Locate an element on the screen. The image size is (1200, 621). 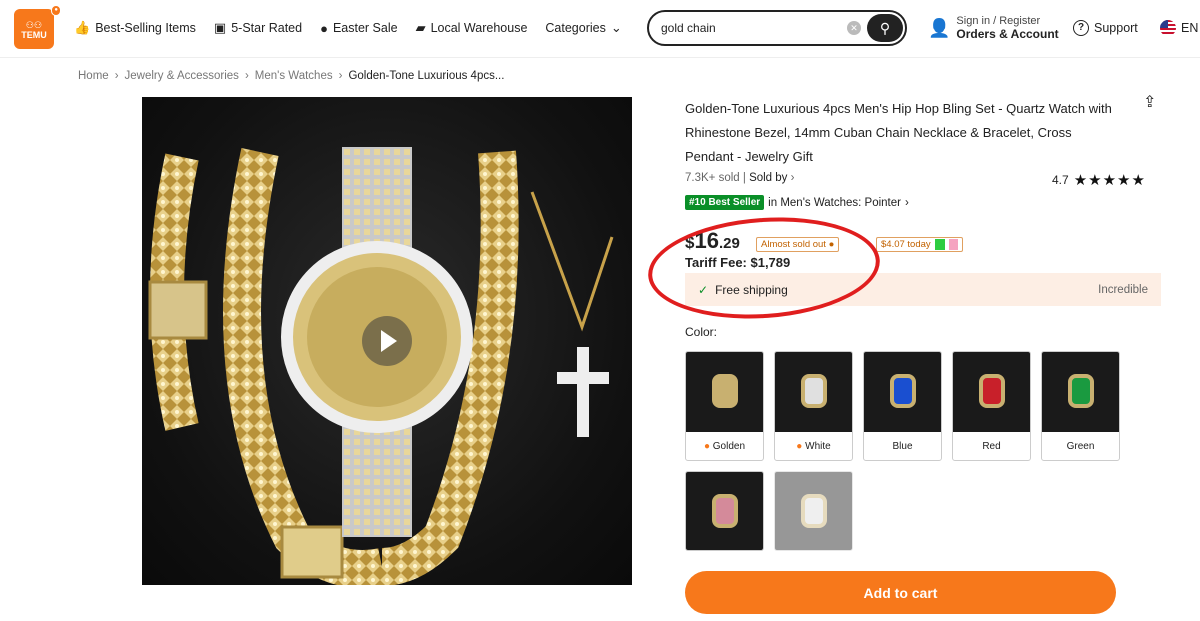
almost-sold-out-badge: Almost sold out ● is located at coordinates (798, 244).